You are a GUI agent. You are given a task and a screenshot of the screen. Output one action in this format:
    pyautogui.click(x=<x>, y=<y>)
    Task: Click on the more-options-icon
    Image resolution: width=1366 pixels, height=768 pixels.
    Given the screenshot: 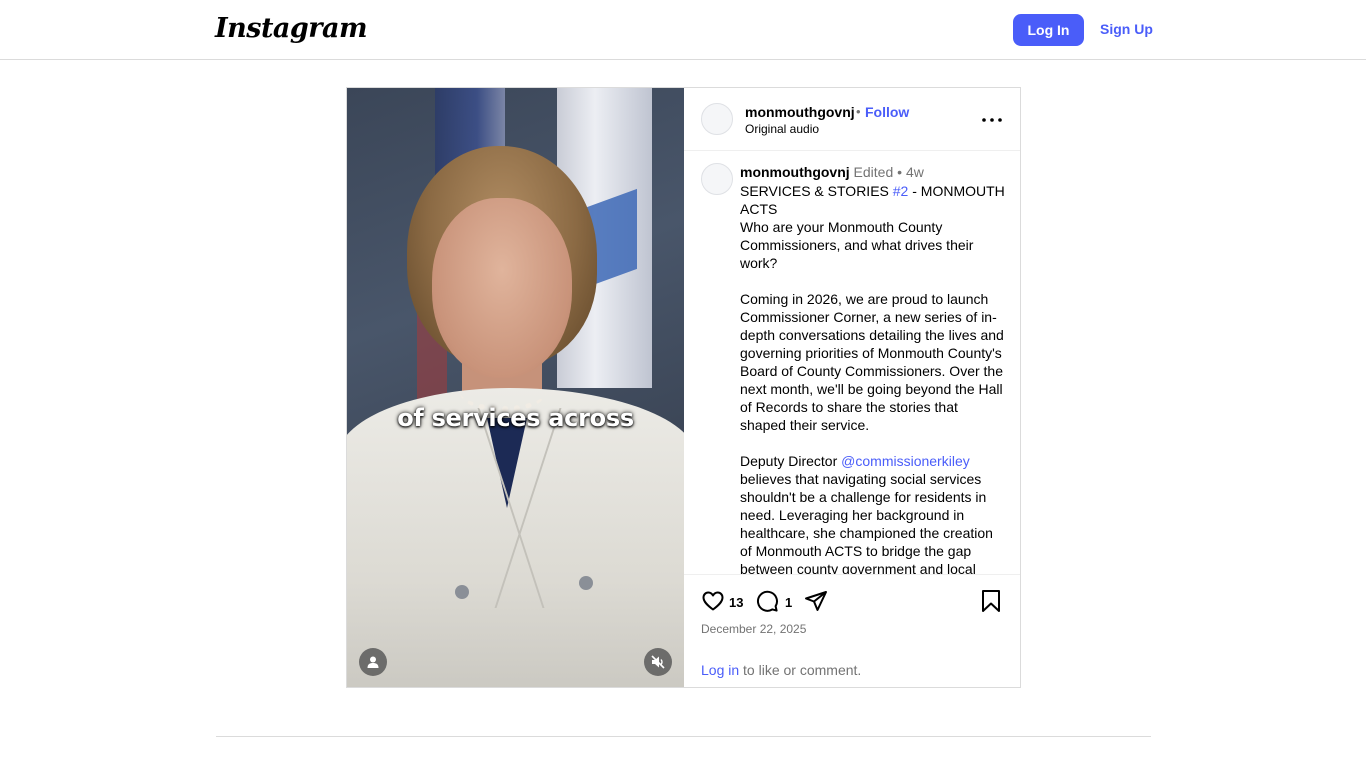 What is the action you would take?
    pyautogui.click(x=992, y=120)
    